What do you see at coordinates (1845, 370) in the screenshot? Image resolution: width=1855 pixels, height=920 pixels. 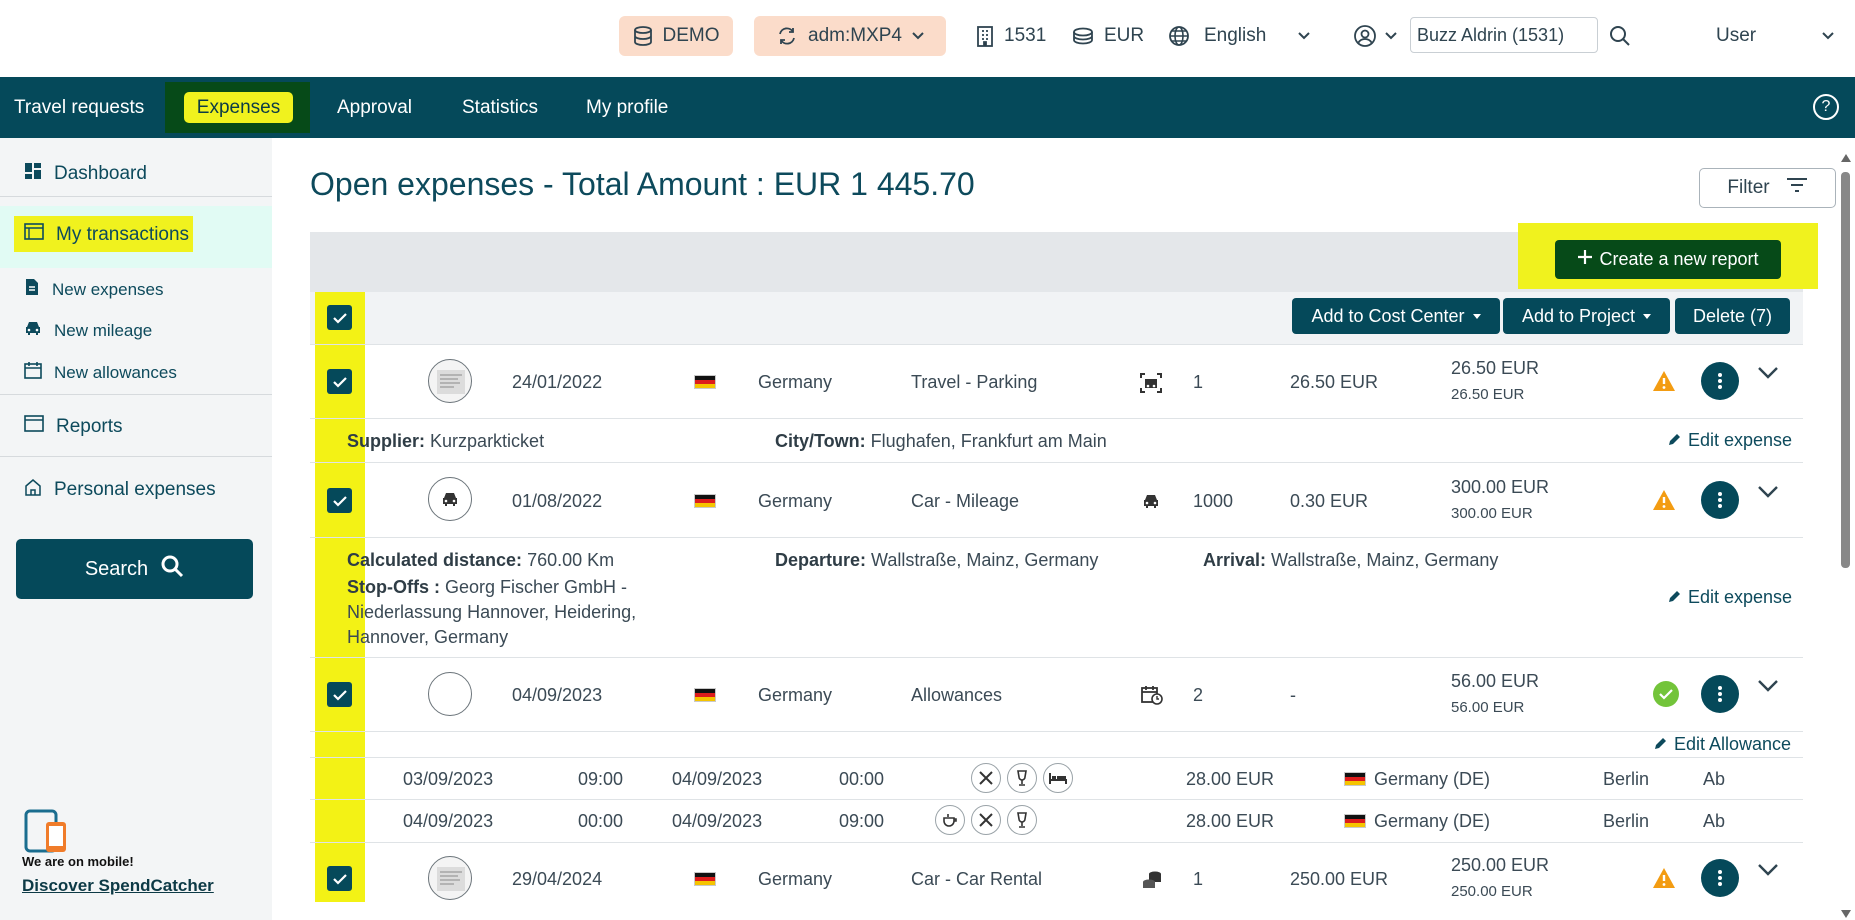 I see `vertical-scrollbar` at bounding box center [1845, 370].